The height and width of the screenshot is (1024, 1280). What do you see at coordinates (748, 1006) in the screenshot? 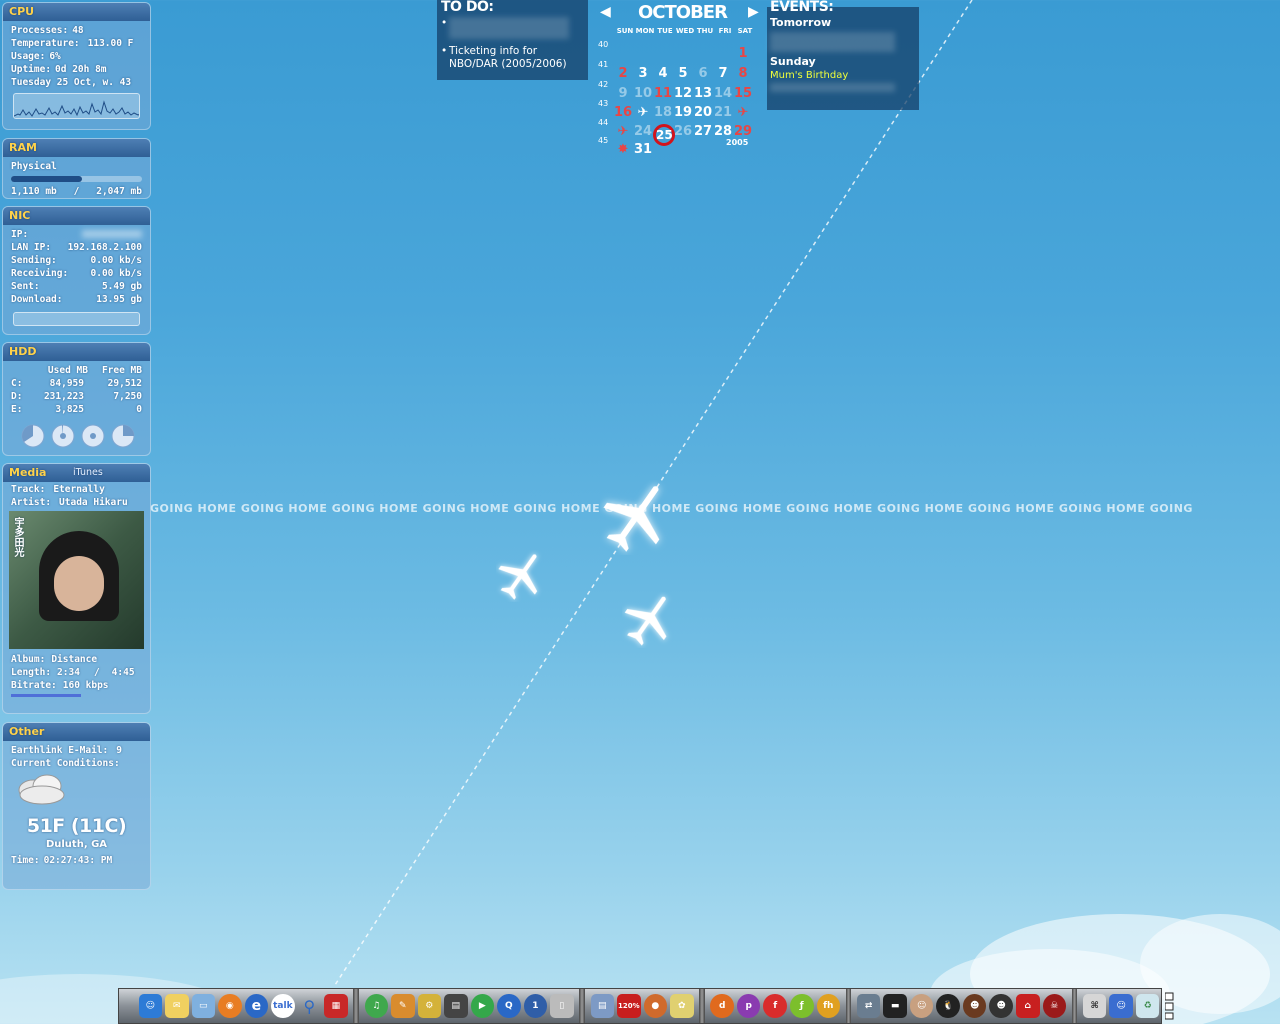
I see `fireworks-icon: p` at bounding box center [748, 1006].